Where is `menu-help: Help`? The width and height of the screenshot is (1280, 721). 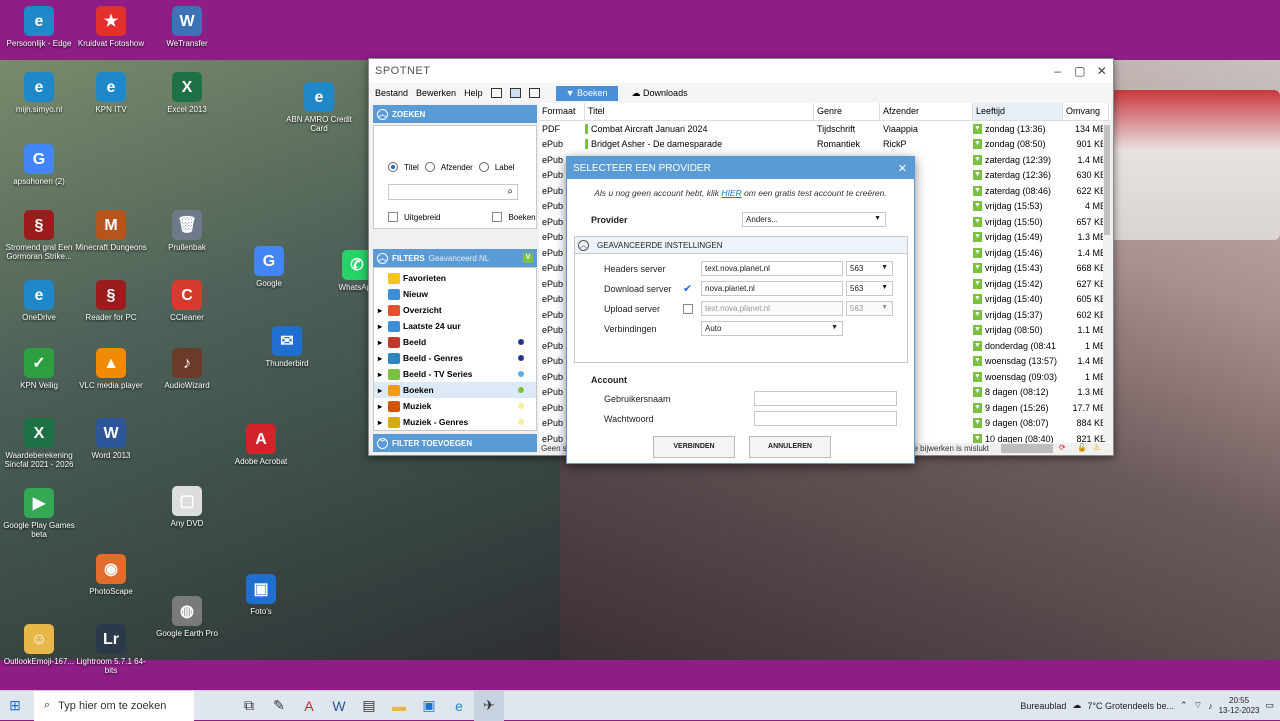 menu-help: Help is located at coordinates (473, 93).